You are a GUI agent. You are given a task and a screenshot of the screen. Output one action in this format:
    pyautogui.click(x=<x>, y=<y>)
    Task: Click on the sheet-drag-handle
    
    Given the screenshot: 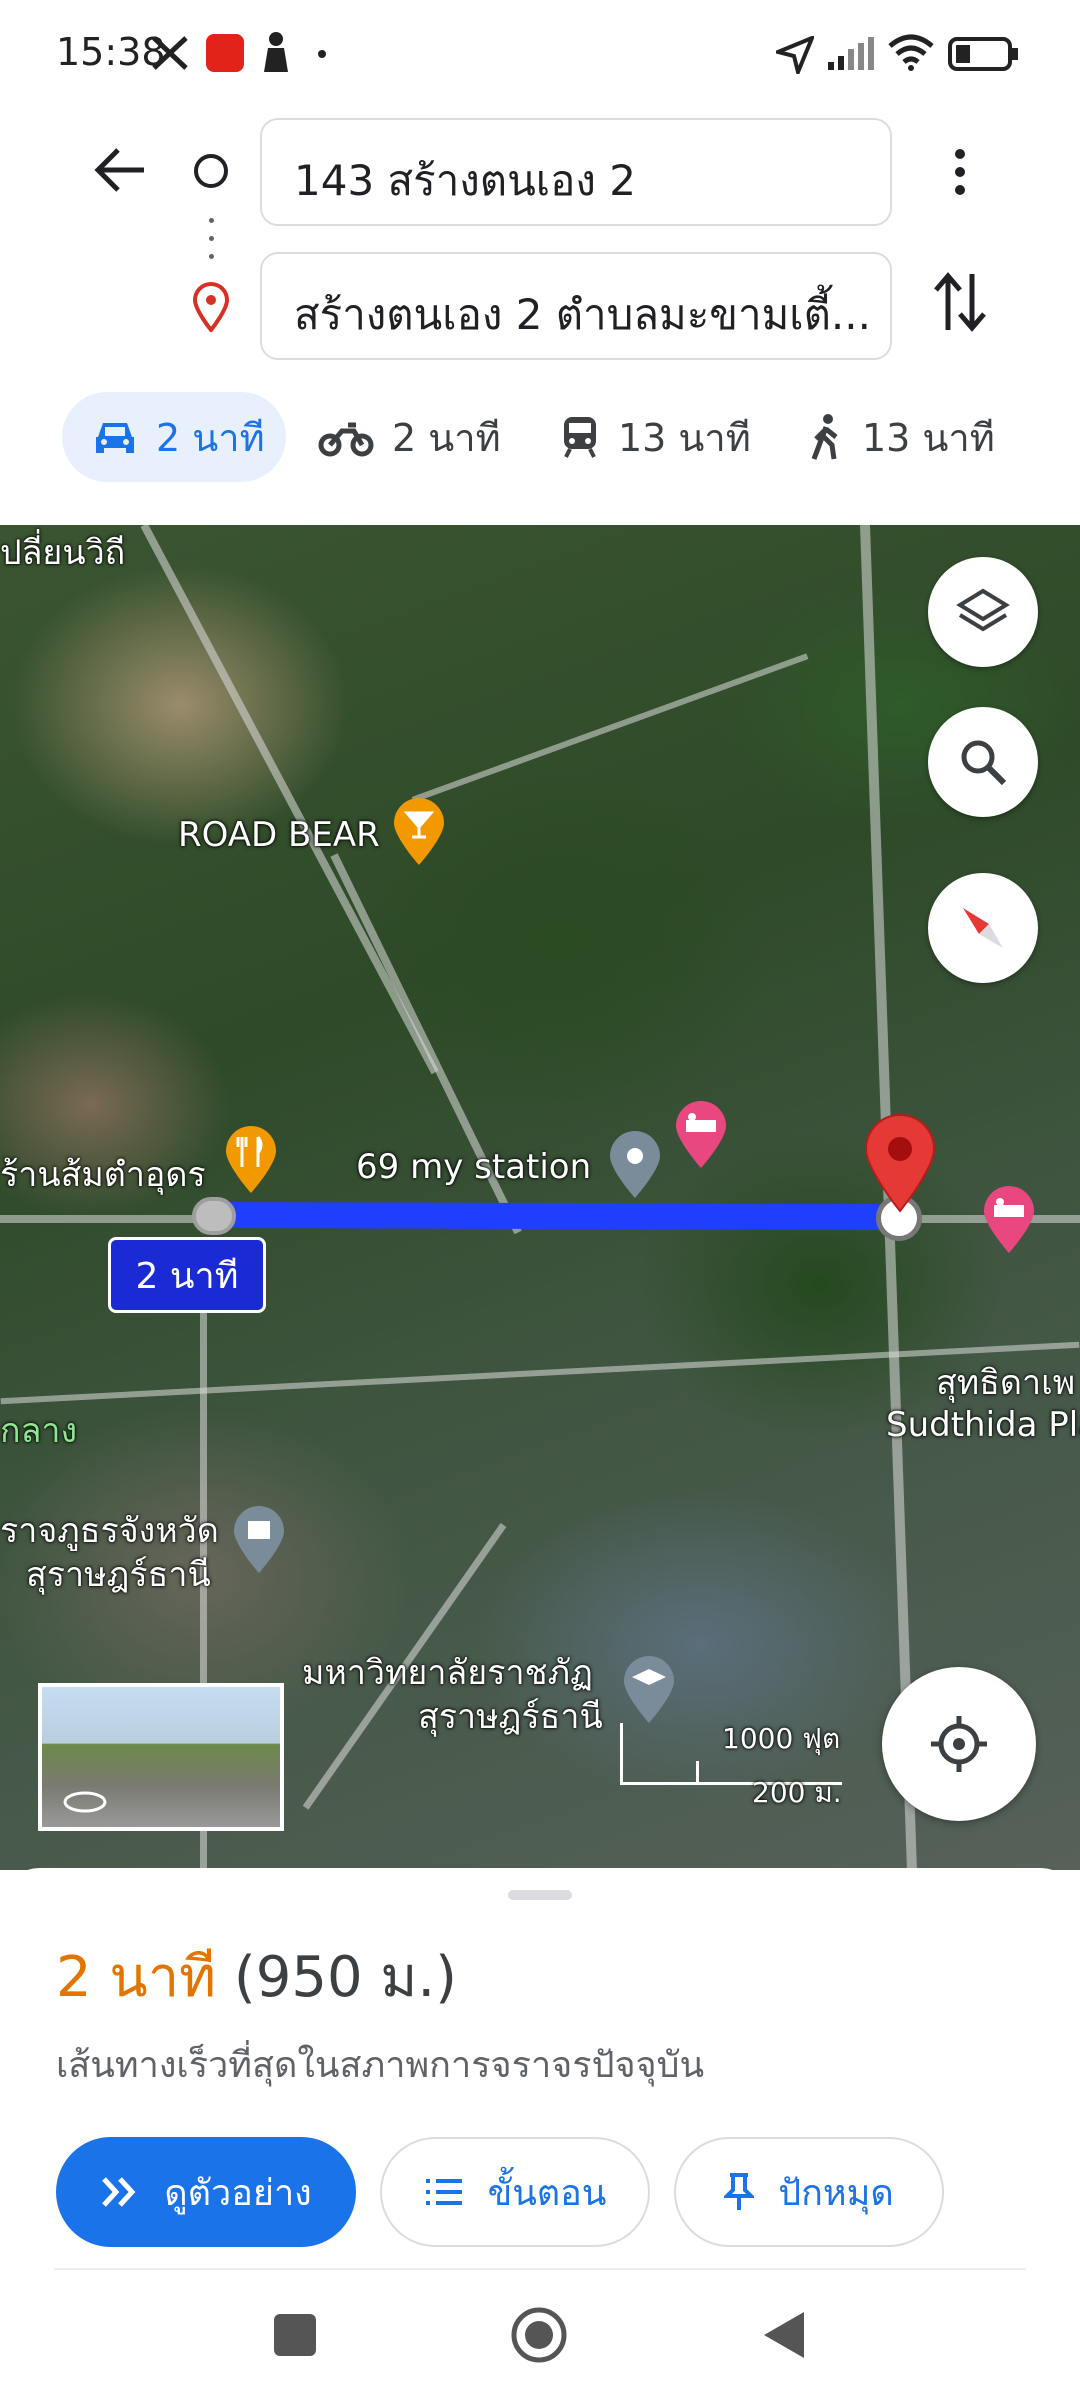 What is the action you would take?
    pyautogui.click(x=540, y=1895)
    